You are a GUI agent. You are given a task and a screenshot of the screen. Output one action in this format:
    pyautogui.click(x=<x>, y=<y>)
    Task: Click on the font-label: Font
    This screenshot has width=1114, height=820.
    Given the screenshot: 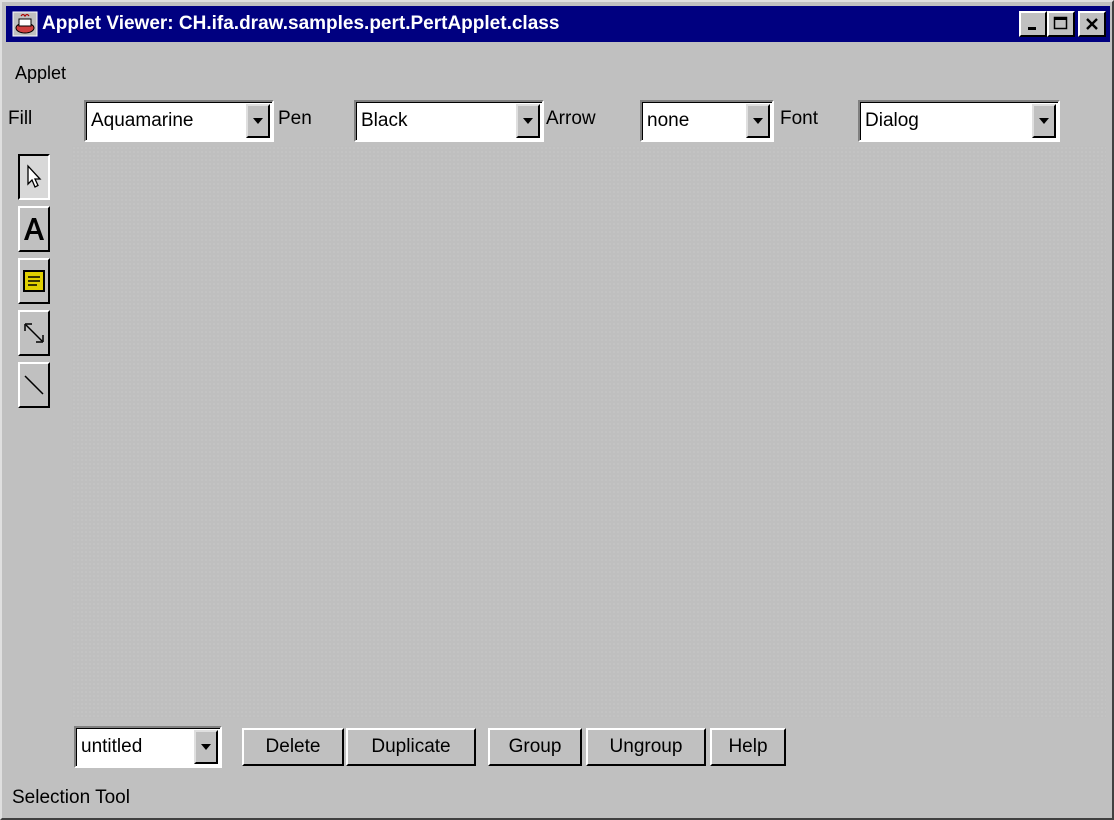 What is the action you would take?
    pyautogui.click(x=799, y=118)
    